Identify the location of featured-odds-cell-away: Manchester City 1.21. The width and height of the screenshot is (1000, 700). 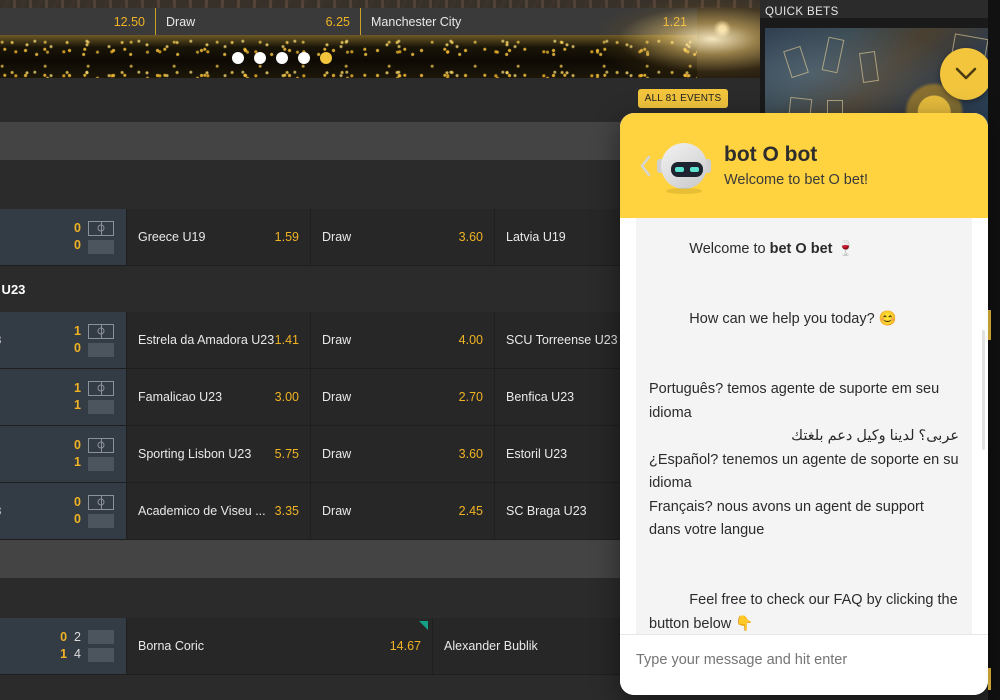
(528, 21).